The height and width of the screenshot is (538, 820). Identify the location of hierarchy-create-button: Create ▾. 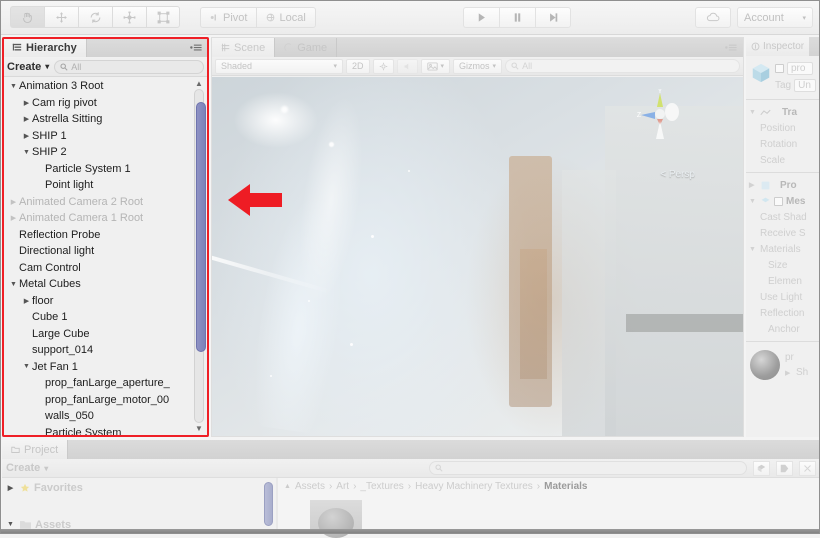
(28, 67).